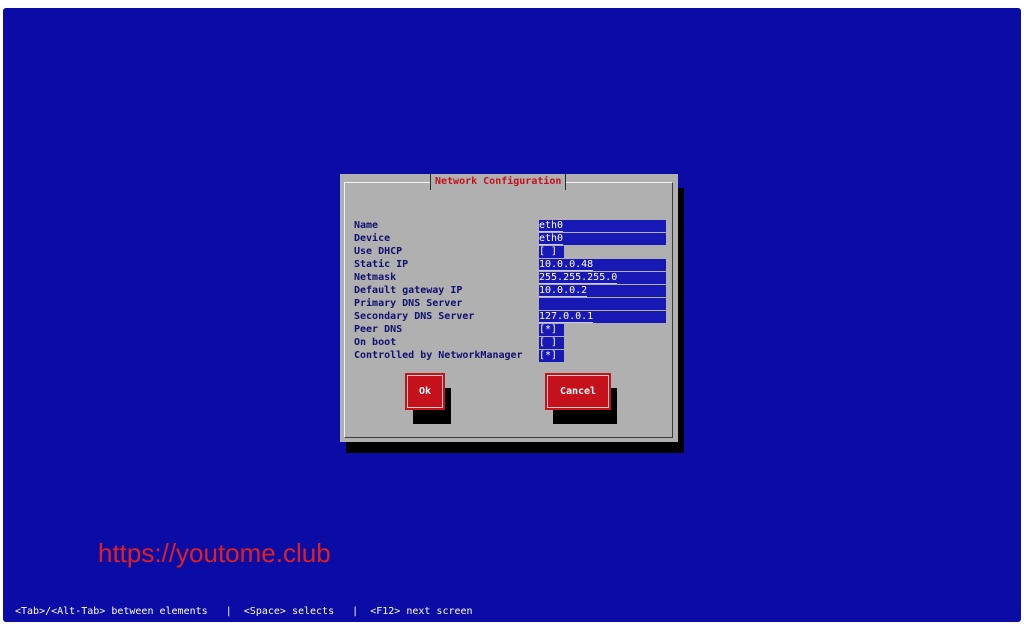 This screenshot has width=1024, height=630. I want to click on dialog-title: Network Configuration, so click(498, 182).